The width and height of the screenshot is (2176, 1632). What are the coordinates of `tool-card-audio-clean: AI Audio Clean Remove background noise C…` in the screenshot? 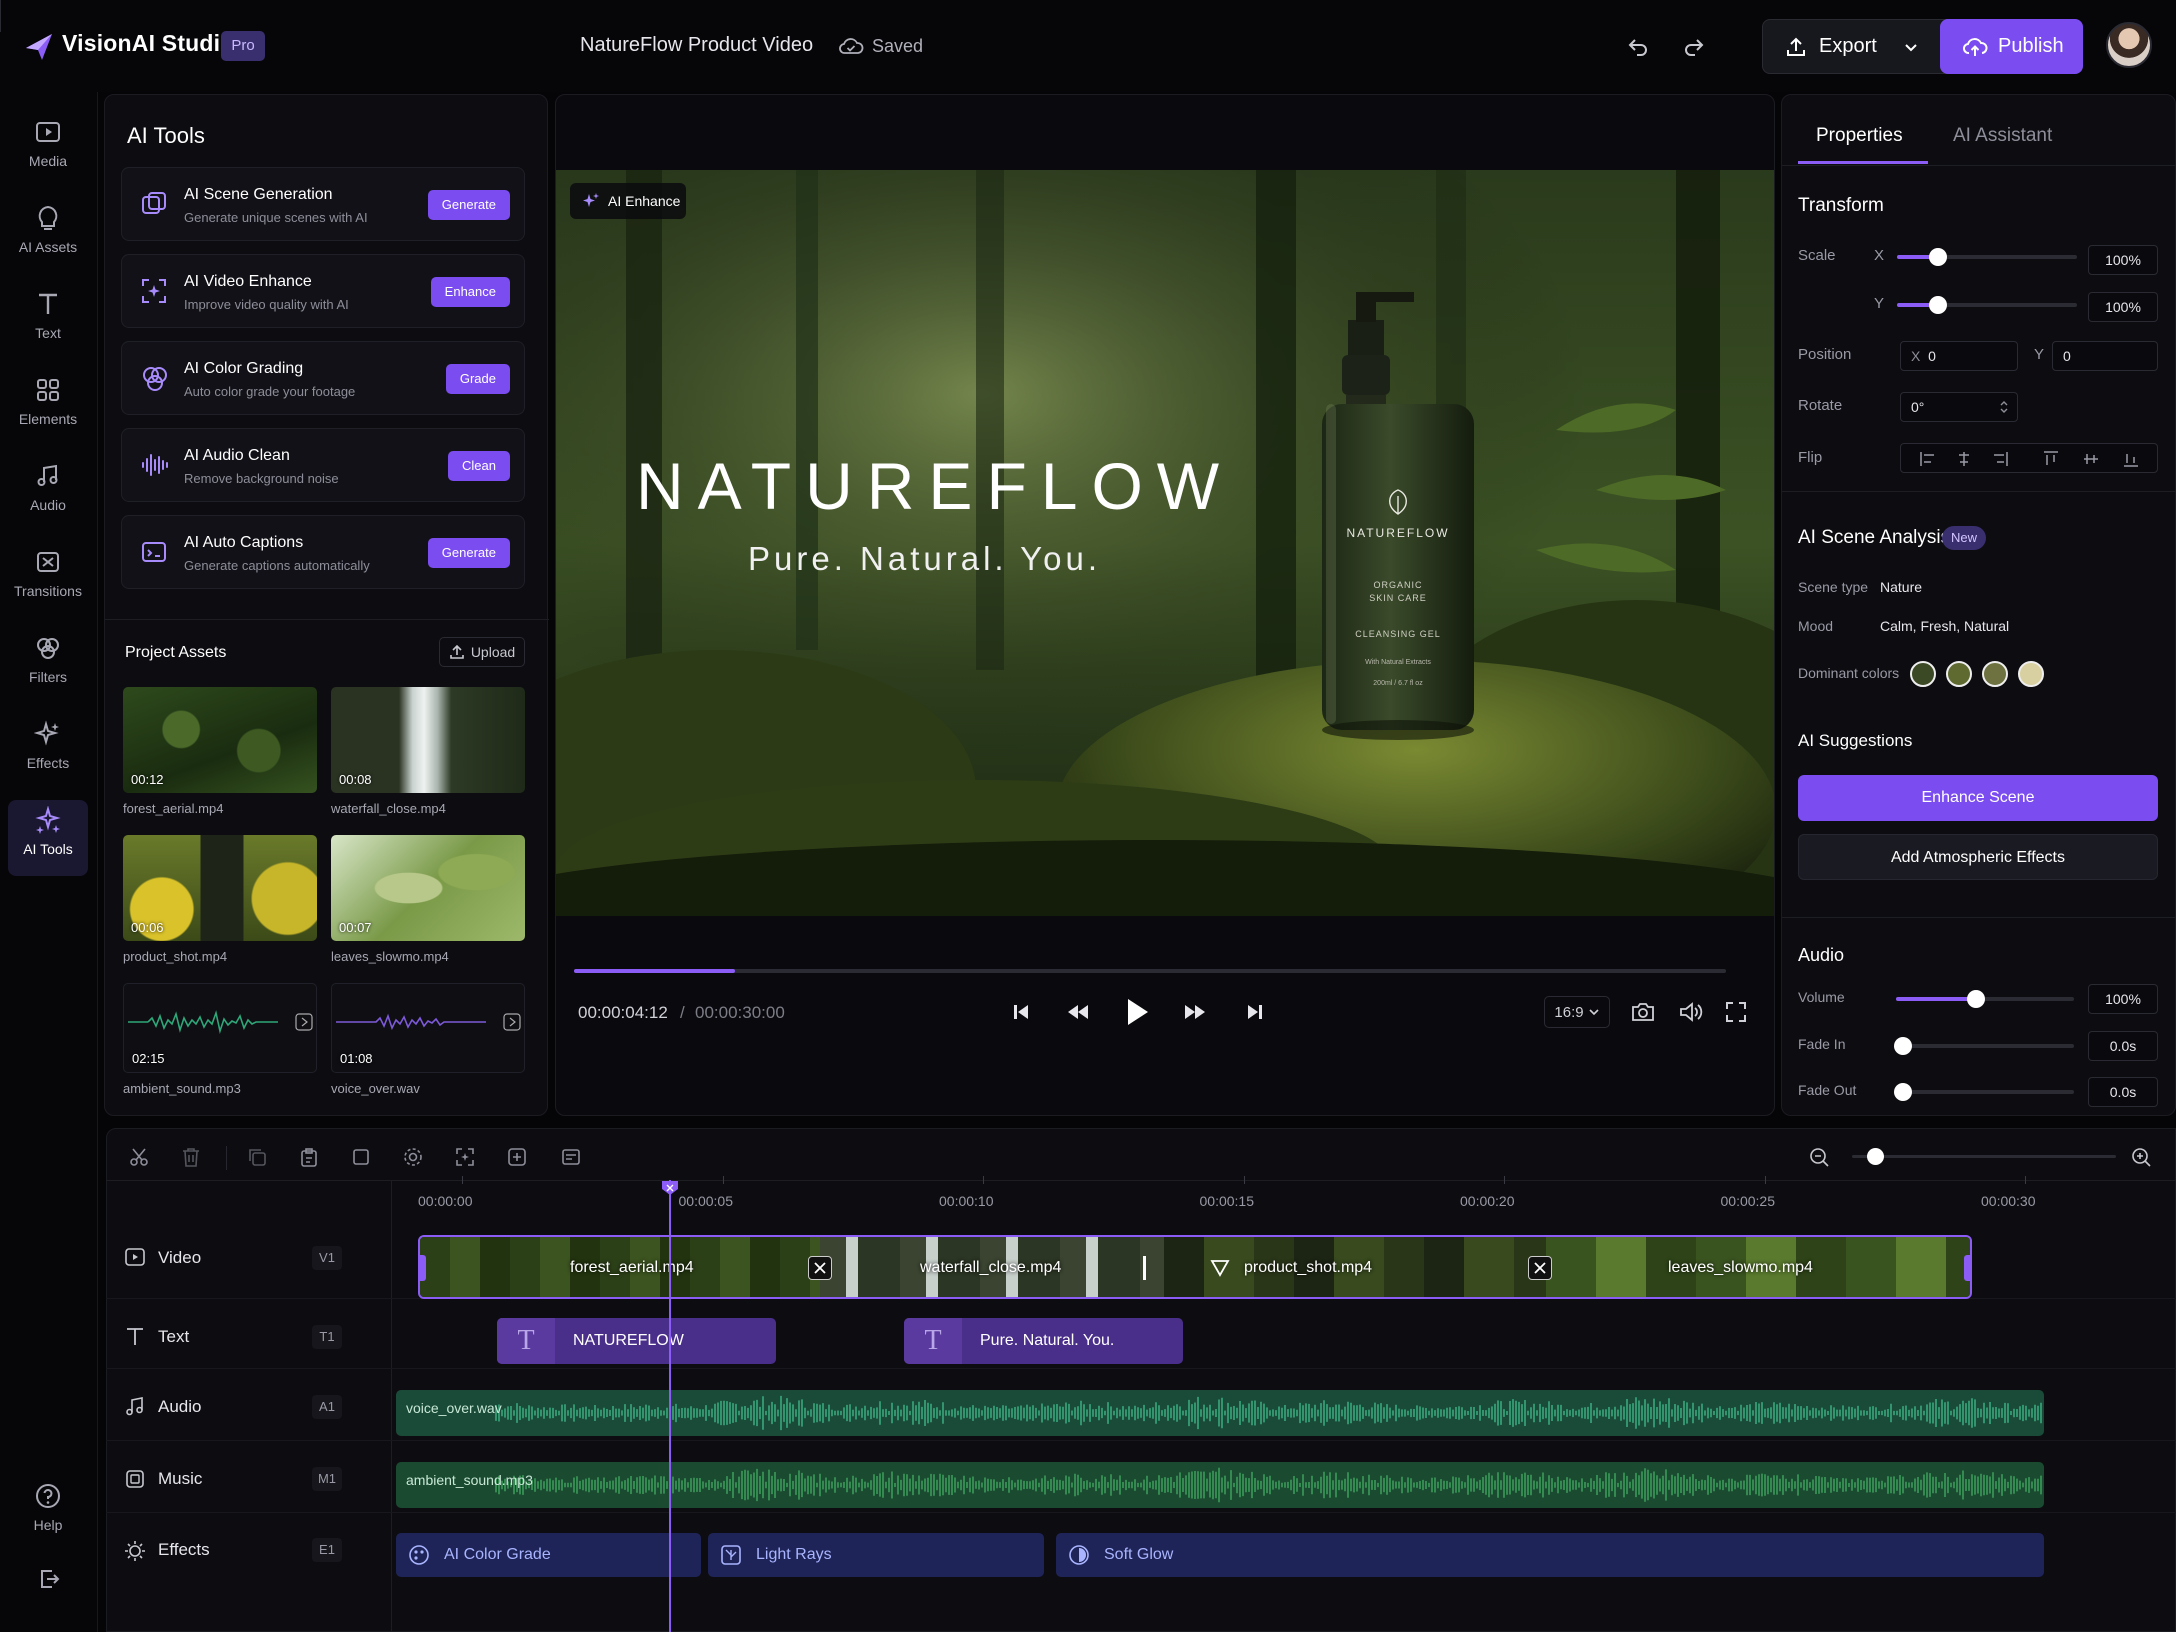 It's located at (323, 465).